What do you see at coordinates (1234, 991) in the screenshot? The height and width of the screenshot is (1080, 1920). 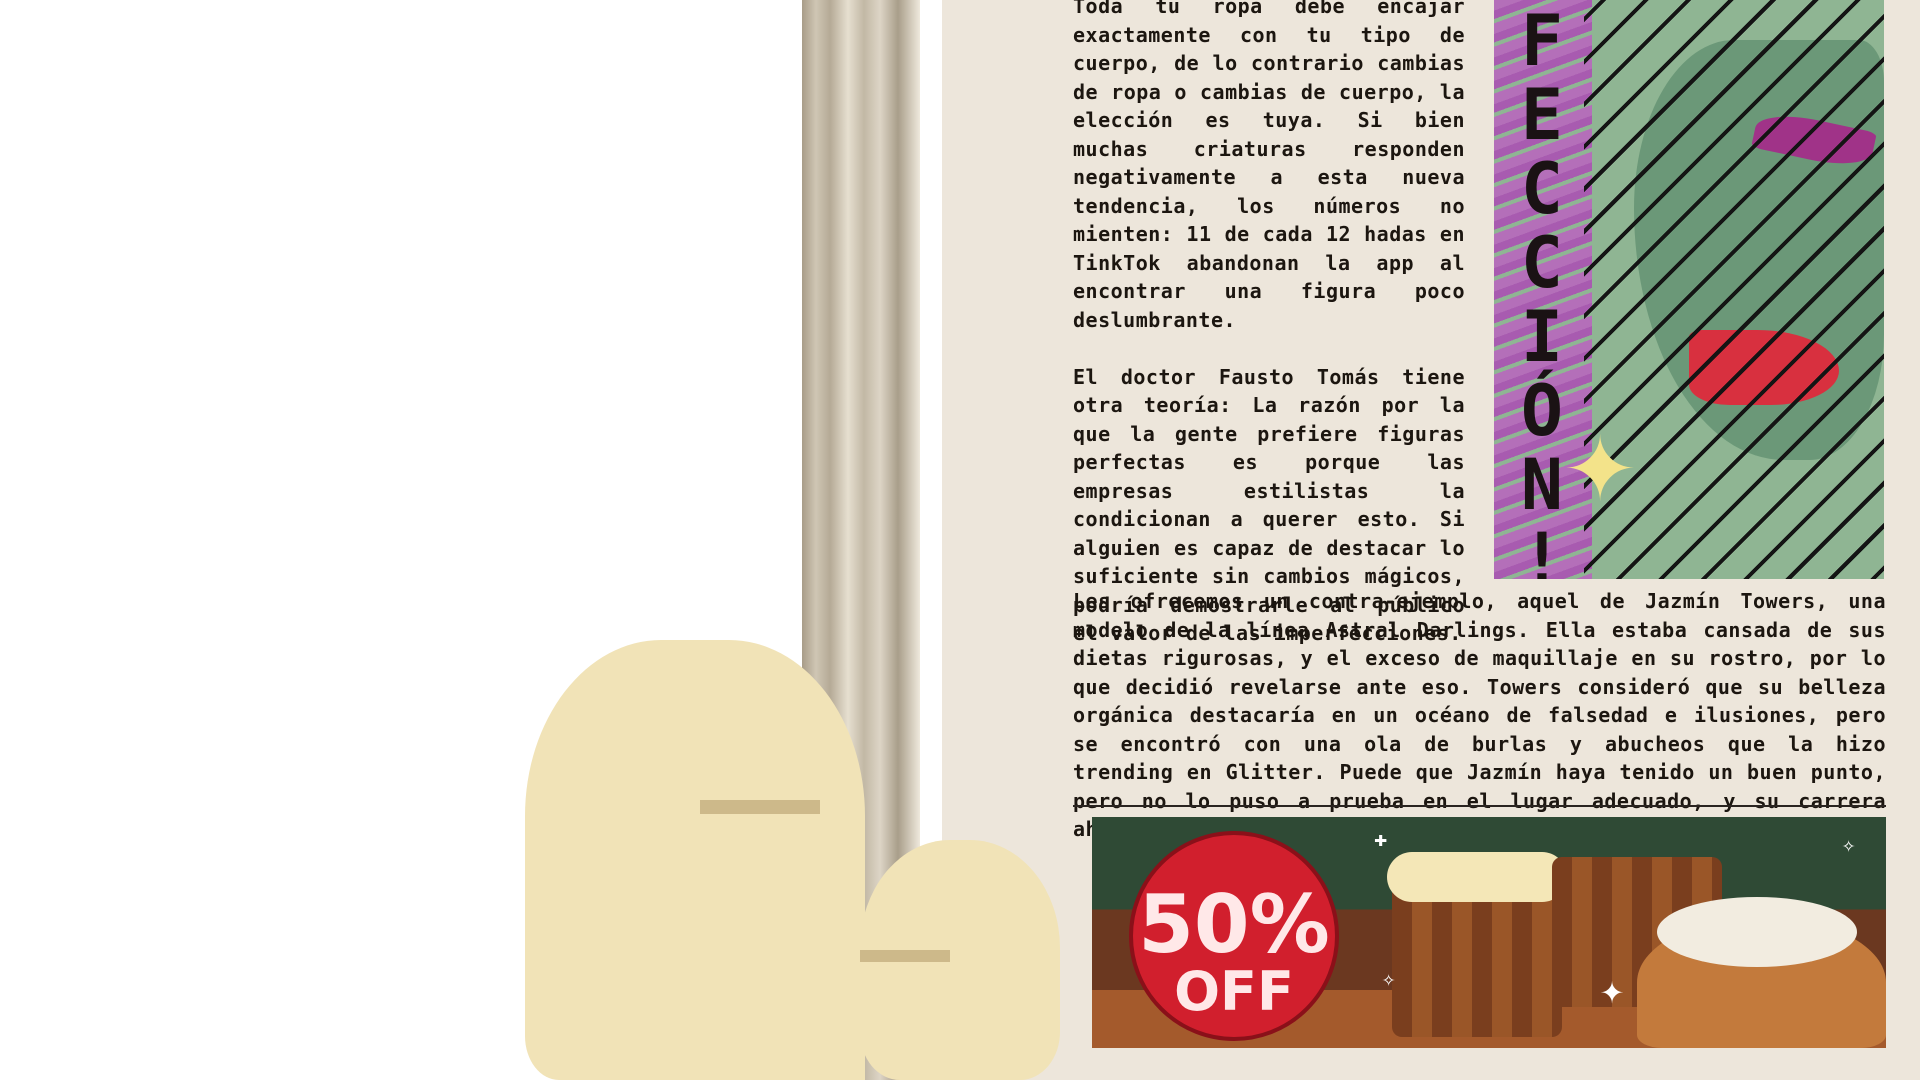 I see `sale-badge-off: OFF` at bounding box center [1234, 991].